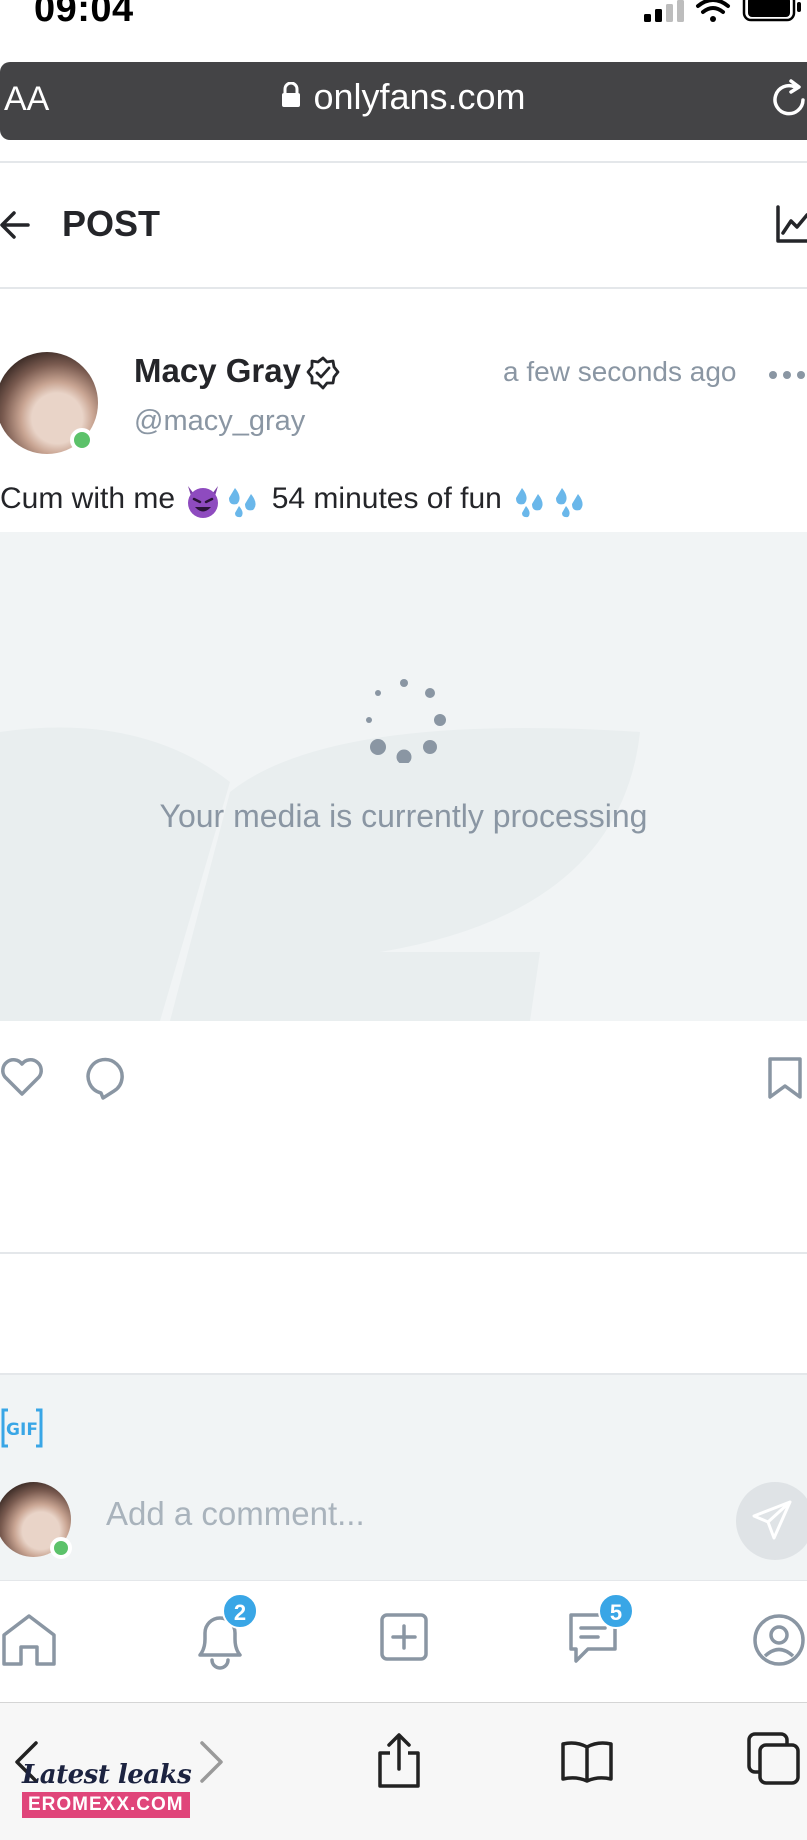 The image size is (807, 1840). What do you see at coordinates (224, 1632) in the screenshot?
I see `notifications-nav-item: 2` at bounding box center [224, 1632].